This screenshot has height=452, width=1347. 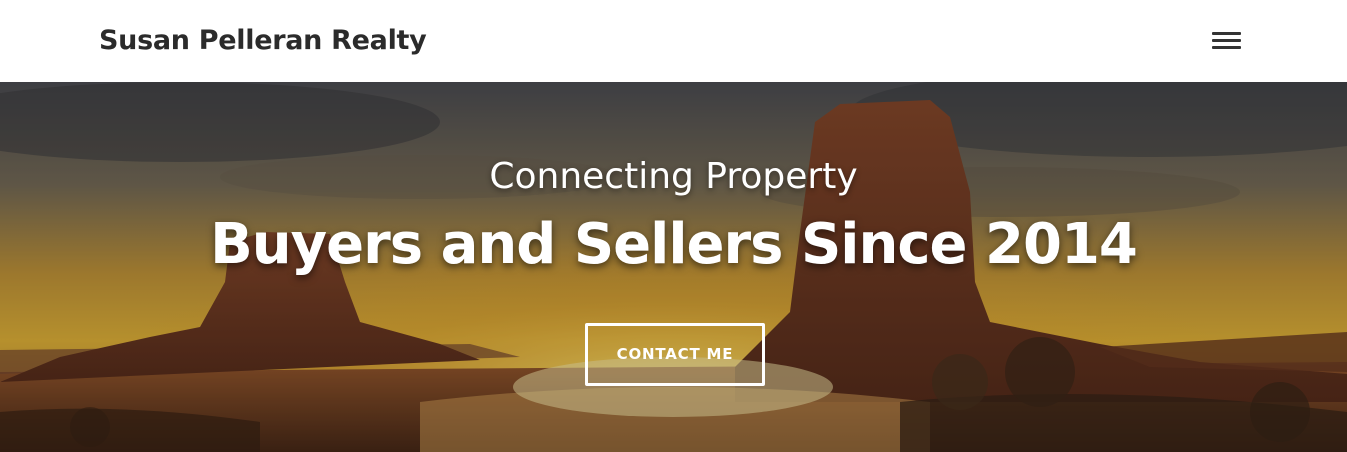 I want to click on contact-me-button: CONTACT ME, so click(x=675, y=354).